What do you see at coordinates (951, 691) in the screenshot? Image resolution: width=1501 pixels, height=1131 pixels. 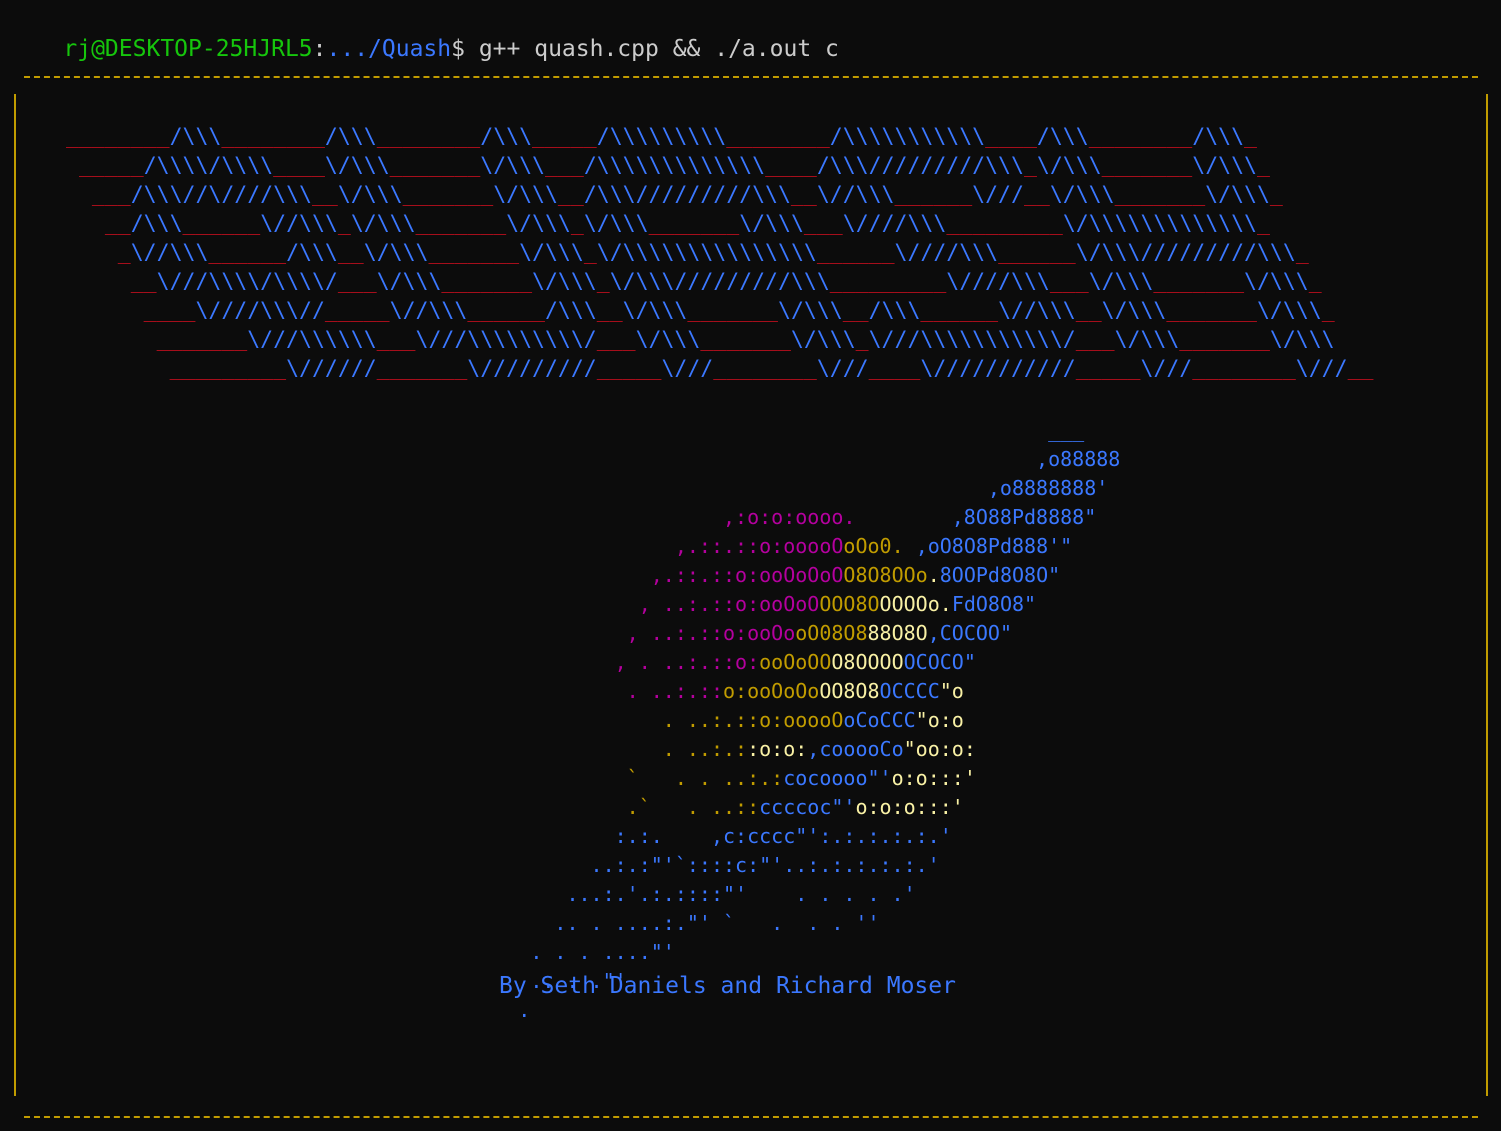 I see `art-segment: "o` at bounding box center [951, 691].